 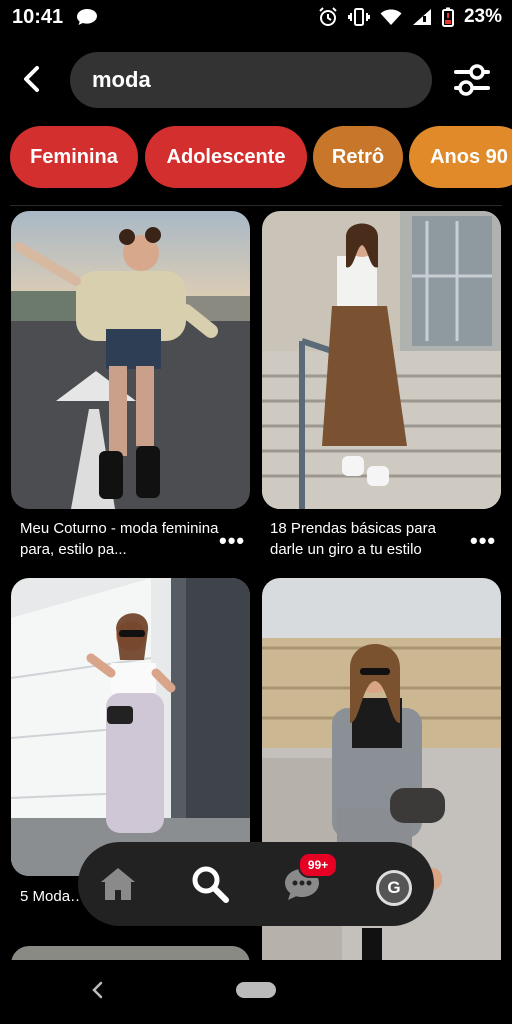 What do you see at coordinates (358, 17) in the screenshot?
I see `vibrate-icon` at bounding box center [358, 17].